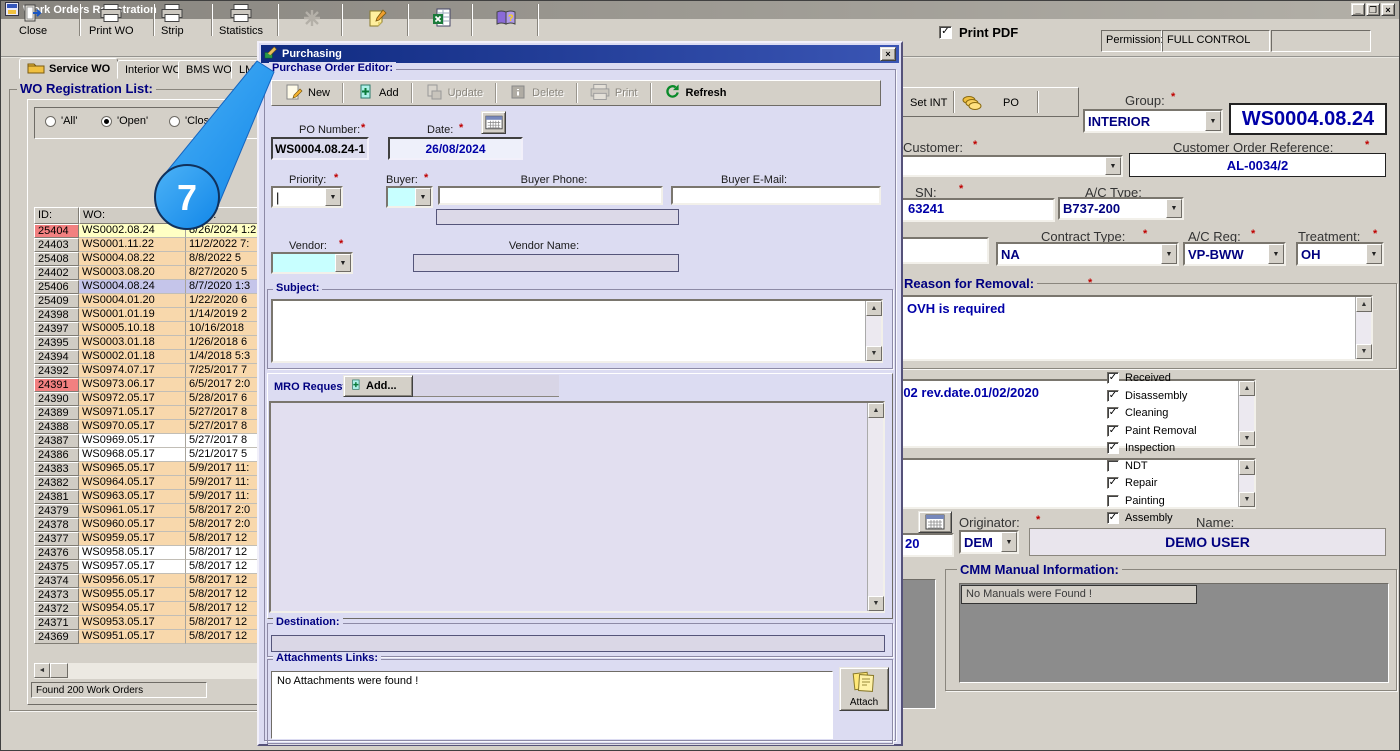 Image resolution: width=1400 pixels, height=751 pixels. Describe the element at coordinates (1132, 483) in the screenshot. I see `process-step-repair: ✓ Repair` at that location.